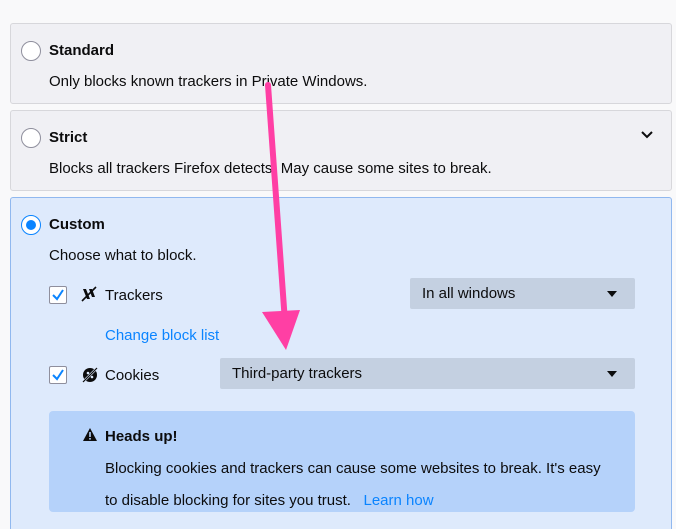 The width and height of the screenshot is (676, 529). What do you see at coordinates (58, 375) in the screenshot?
I see `cookies-checkbox` at bounding box center [58, 375].